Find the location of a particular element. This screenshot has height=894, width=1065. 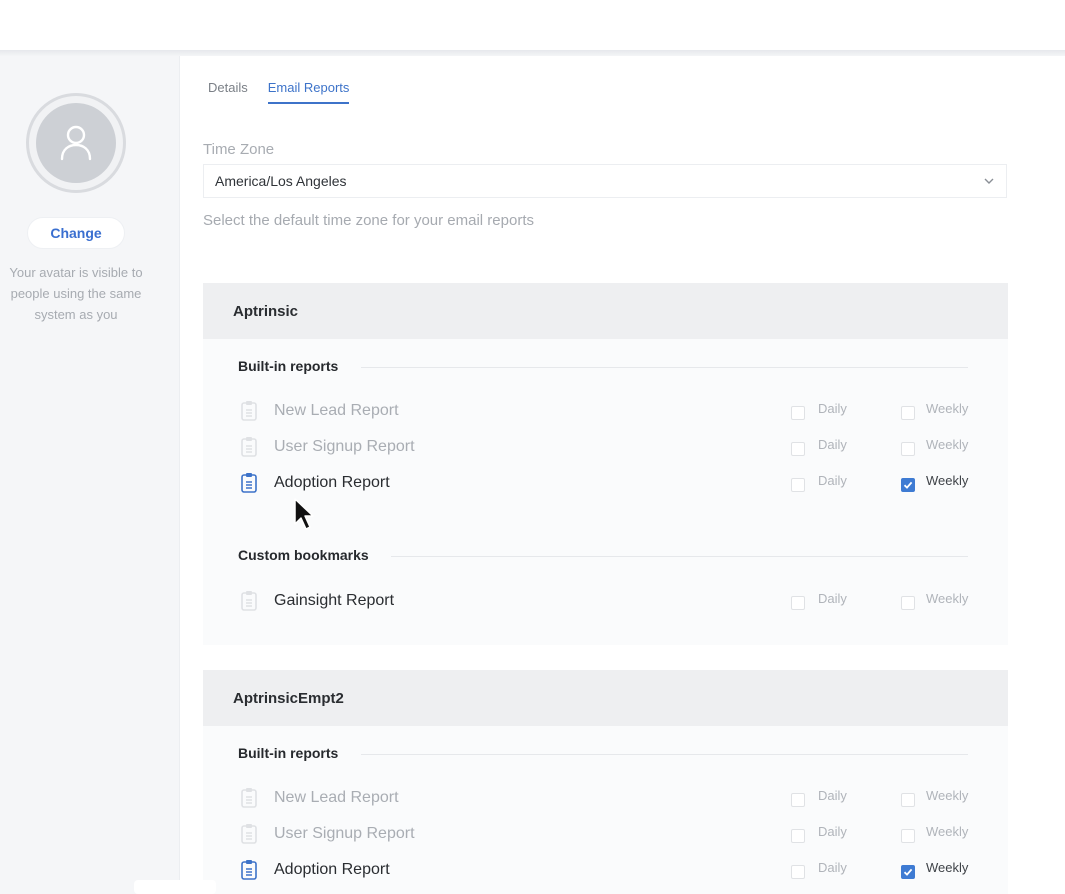

timezone-label: Time Zone is located at coordinates (239, 149).